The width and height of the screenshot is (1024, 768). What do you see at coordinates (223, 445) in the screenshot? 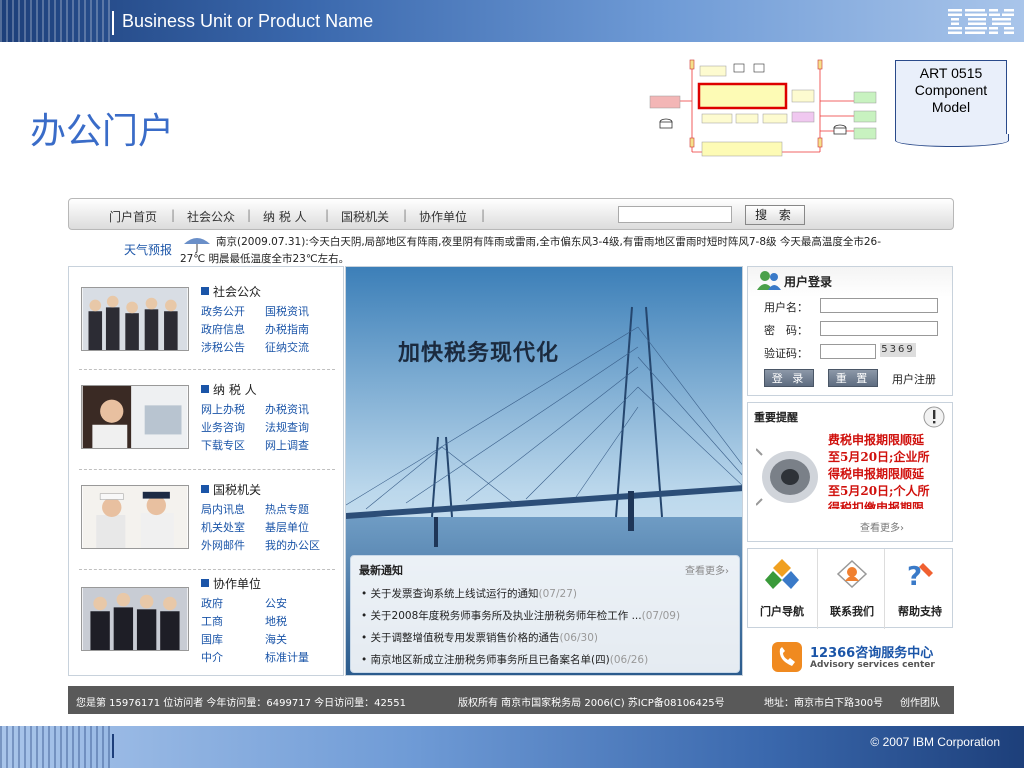
I see `link-download: 下载专区` at bounding box center [223, 445].